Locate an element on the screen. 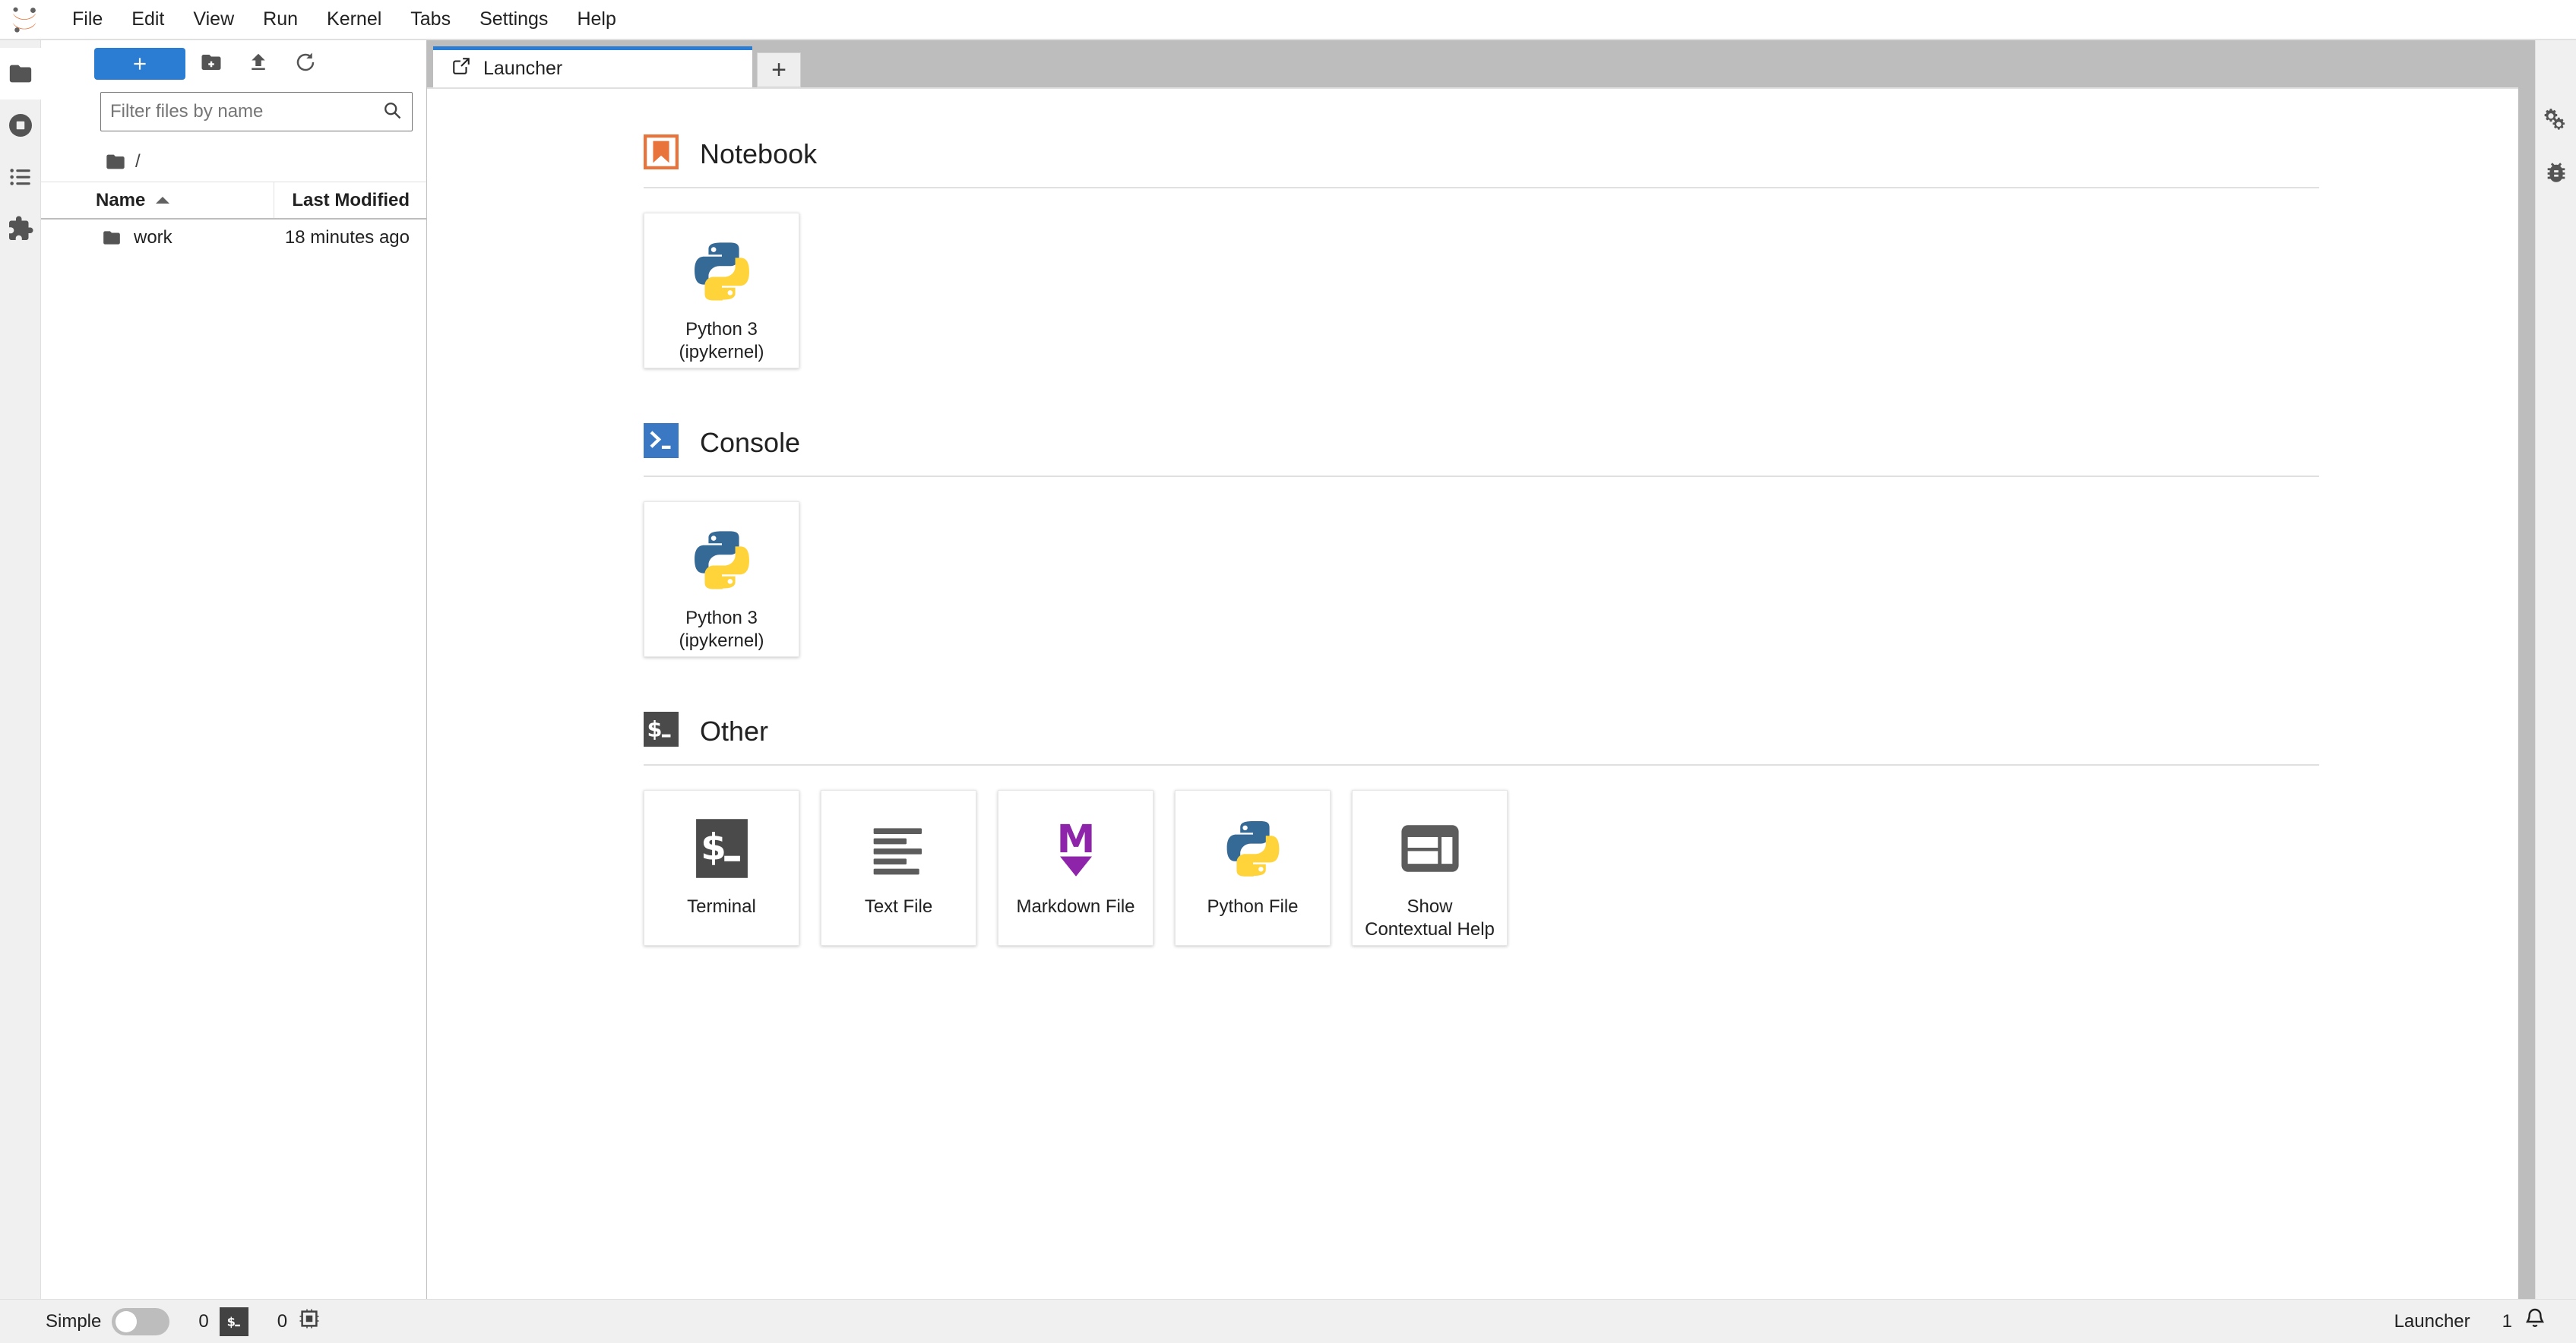 This screenshot has height=1343, width=2576. menu-file: File is located at coordinates (87, 19).